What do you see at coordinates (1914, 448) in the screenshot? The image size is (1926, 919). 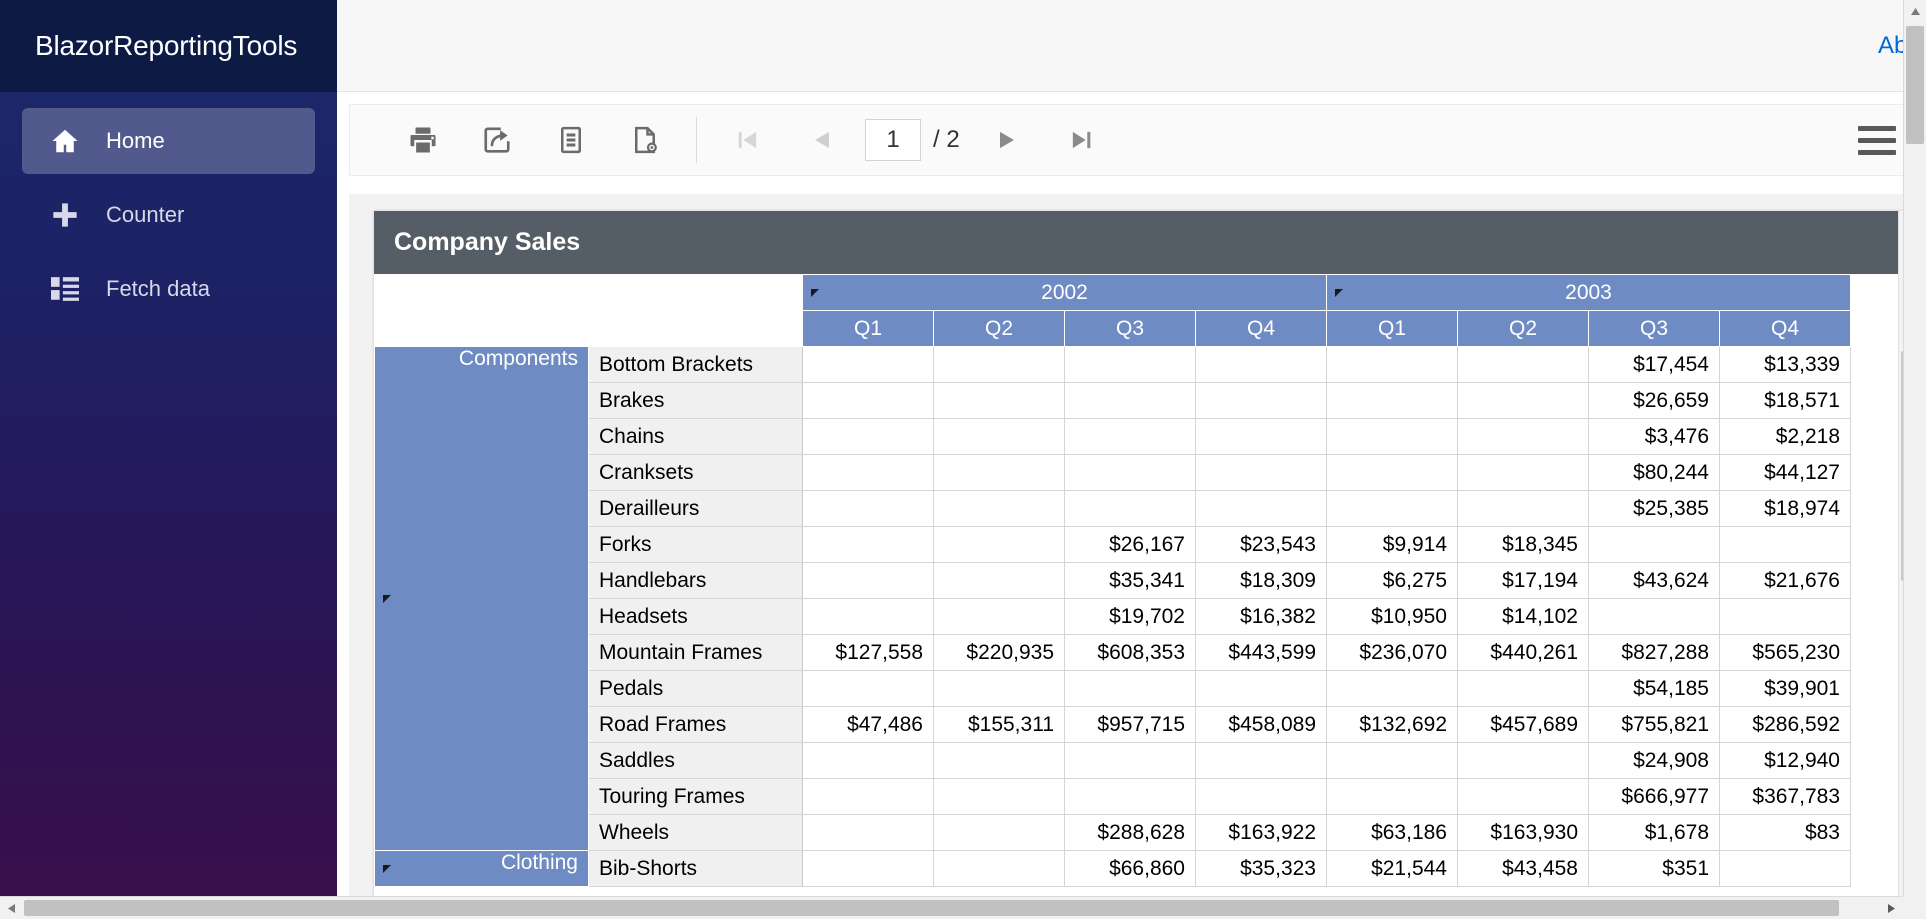 I see `window-vertical-scrollbar` at bounding box center [1914, 448].